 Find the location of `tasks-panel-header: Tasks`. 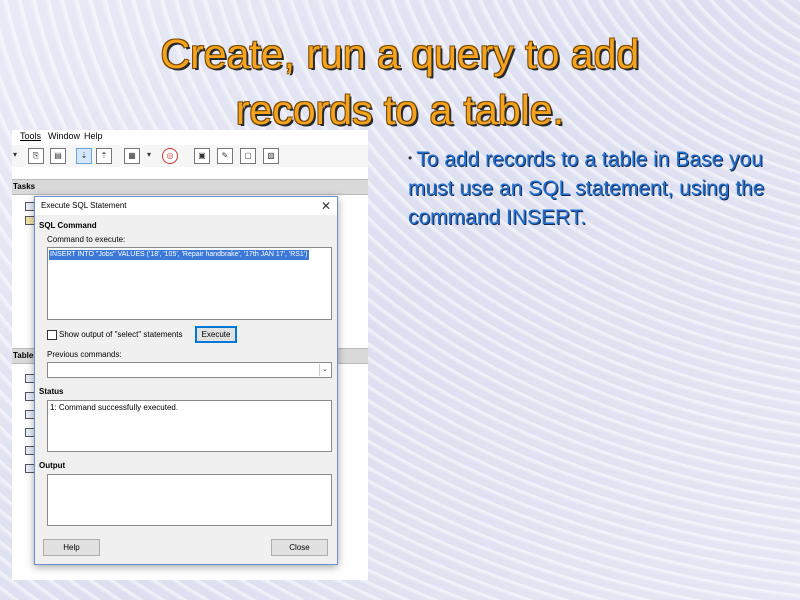

tasks-panel-header: Tasks is located at coordinates (190, 187).